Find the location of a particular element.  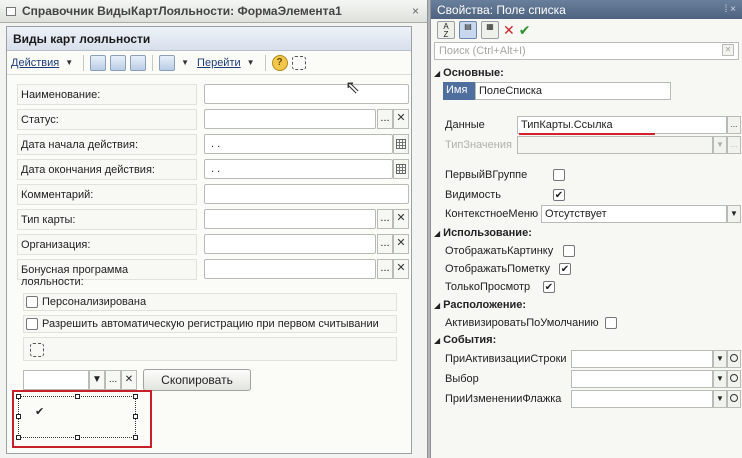

activate-default-checkbox is located at coordinates (611, 323).